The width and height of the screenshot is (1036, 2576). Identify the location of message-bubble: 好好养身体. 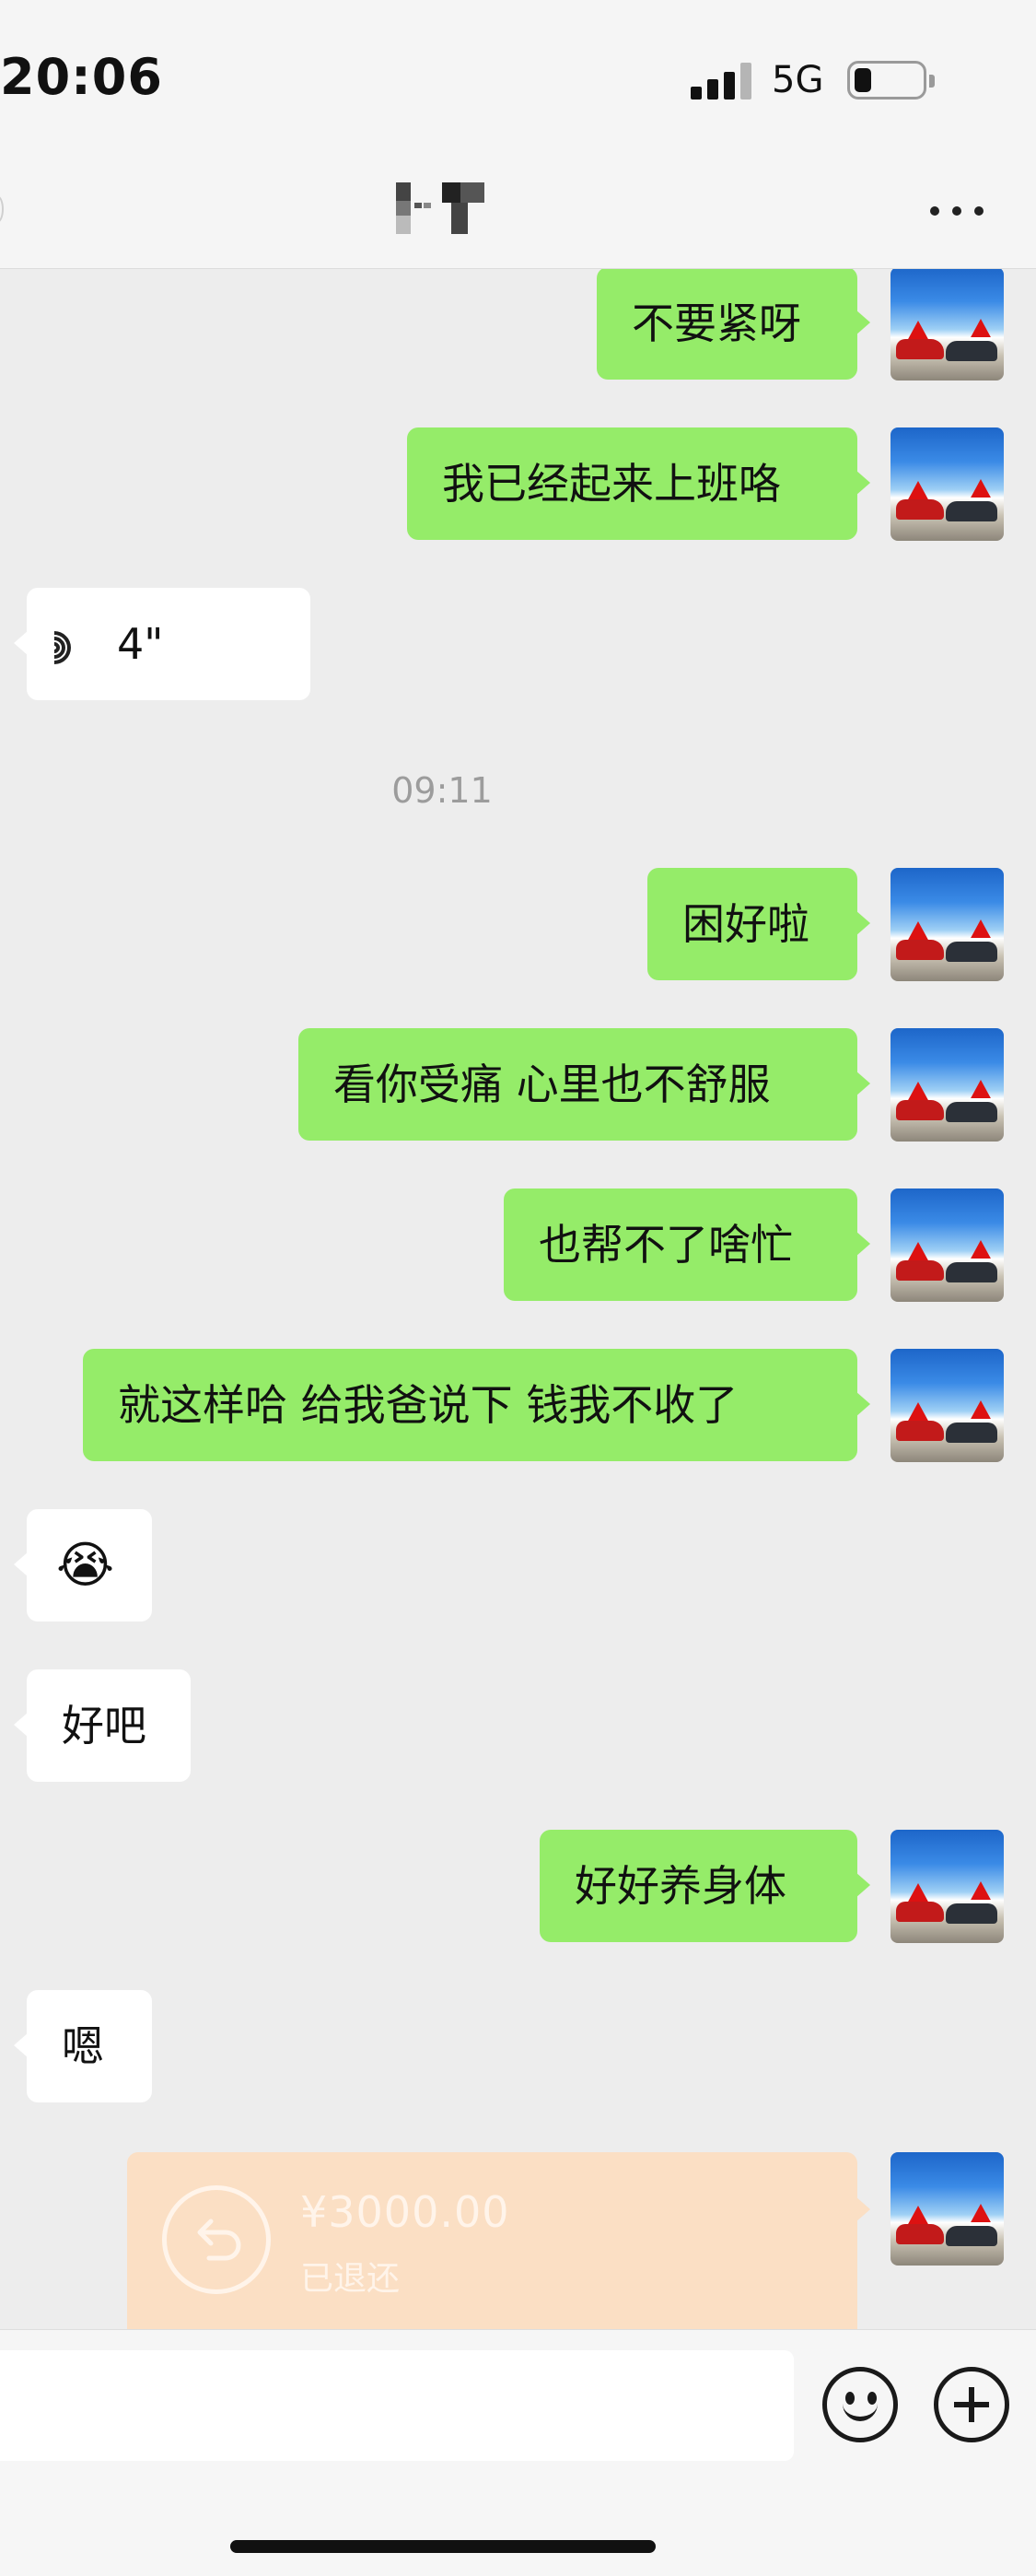
(705, 1886).